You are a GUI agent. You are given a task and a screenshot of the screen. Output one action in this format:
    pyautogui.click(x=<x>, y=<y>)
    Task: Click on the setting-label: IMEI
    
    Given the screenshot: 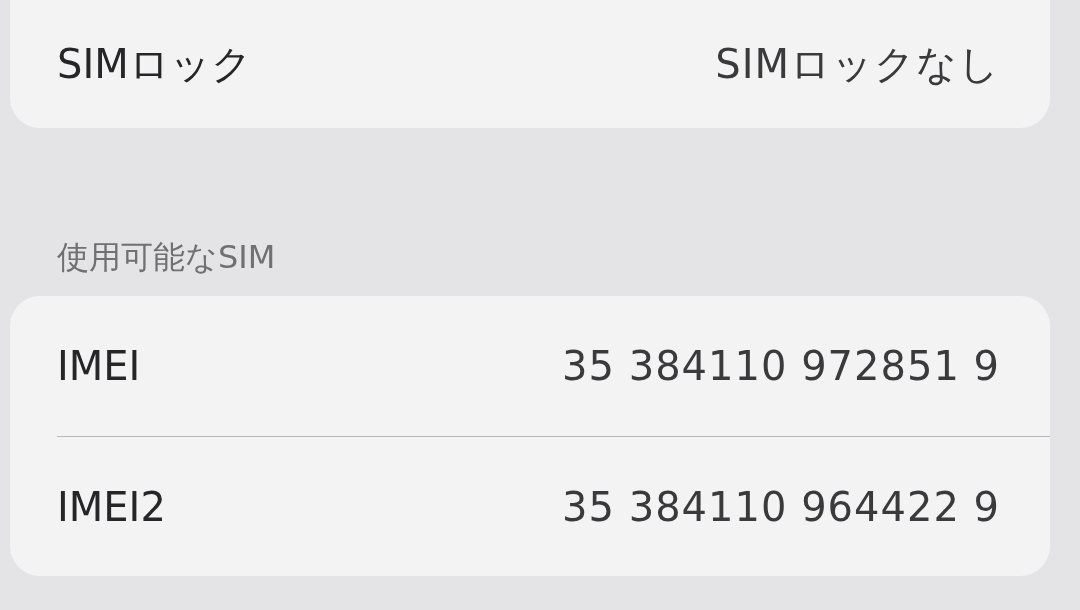 What is the action you would take?
    pyautogui.click(x=99, y=366)
    